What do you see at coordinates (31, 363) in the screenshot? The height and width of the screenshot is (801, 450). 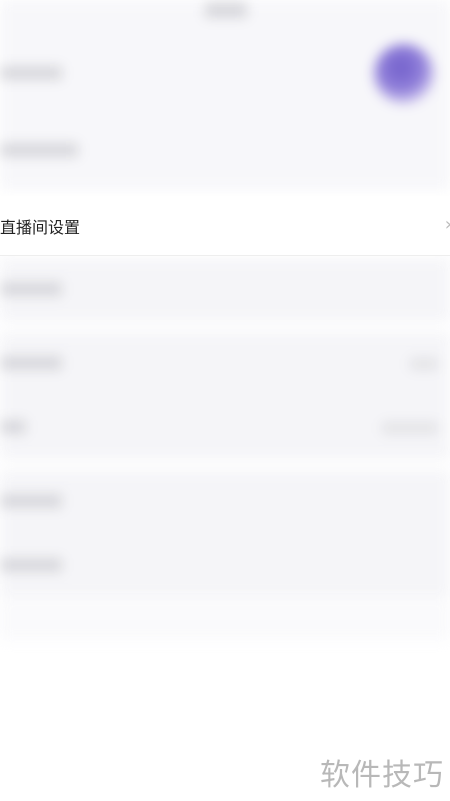 I see `blurred-row-2-label` at bounding box center [31, 363].